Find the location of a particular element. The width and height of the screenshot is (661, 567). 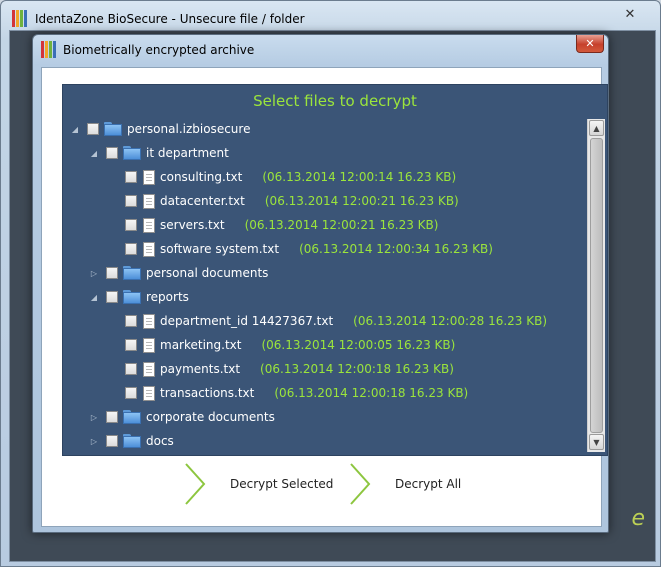

tree-folder-row: ◢ it department is located at coordinates (158, 153).